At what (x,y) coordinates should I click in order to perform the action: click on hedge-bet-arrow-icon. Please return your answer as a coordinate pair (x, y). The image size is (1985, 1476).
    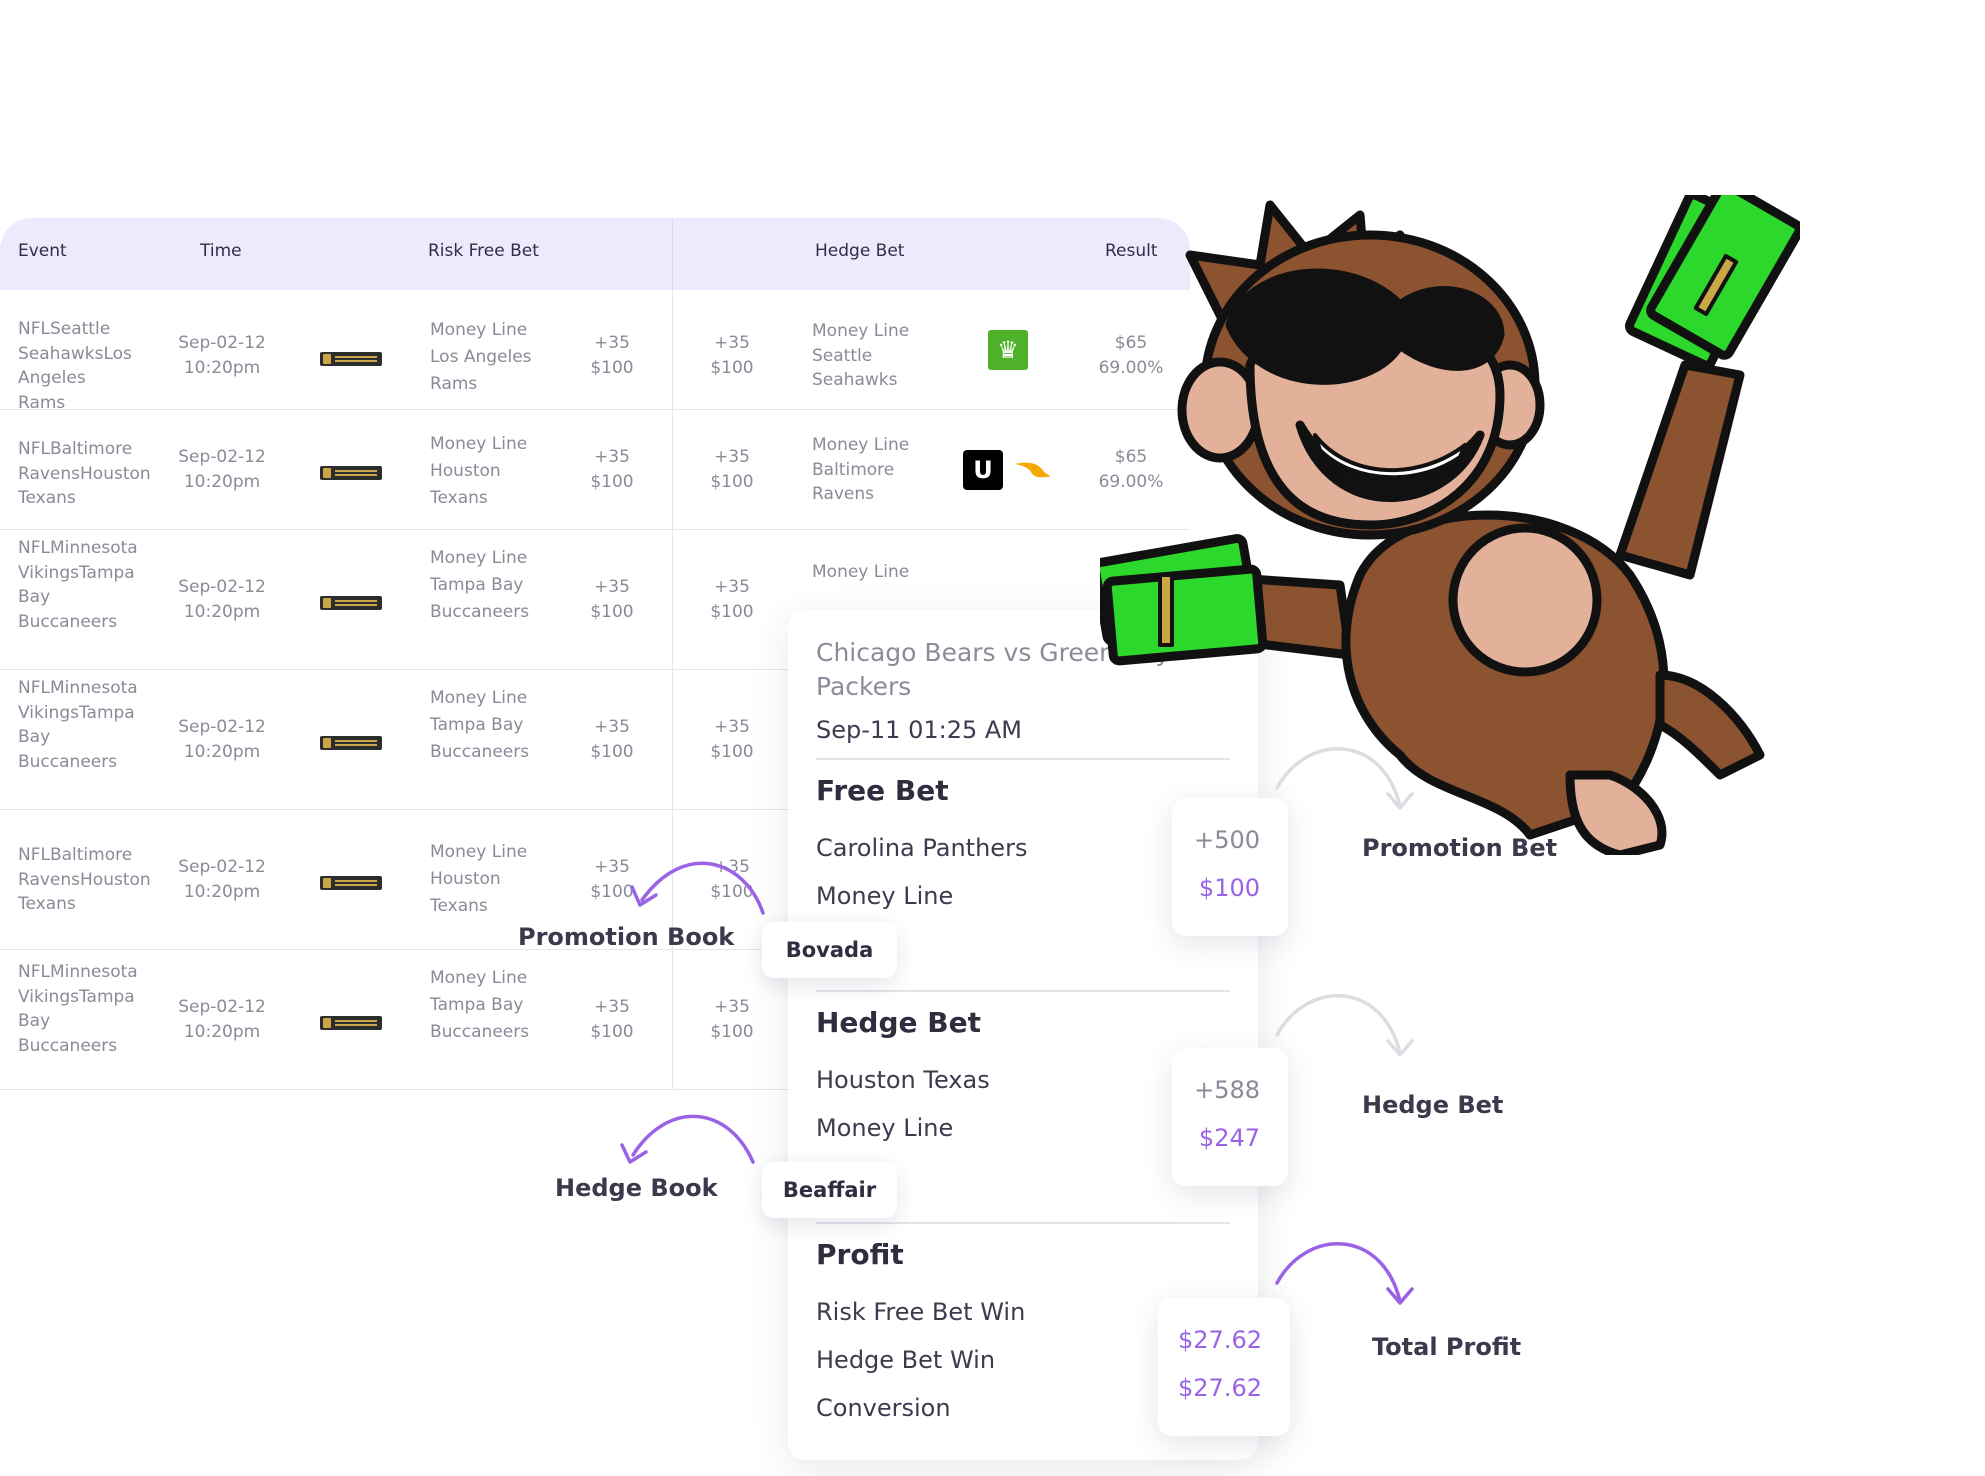
    Looking at the image, I should click on (1344, 1025).